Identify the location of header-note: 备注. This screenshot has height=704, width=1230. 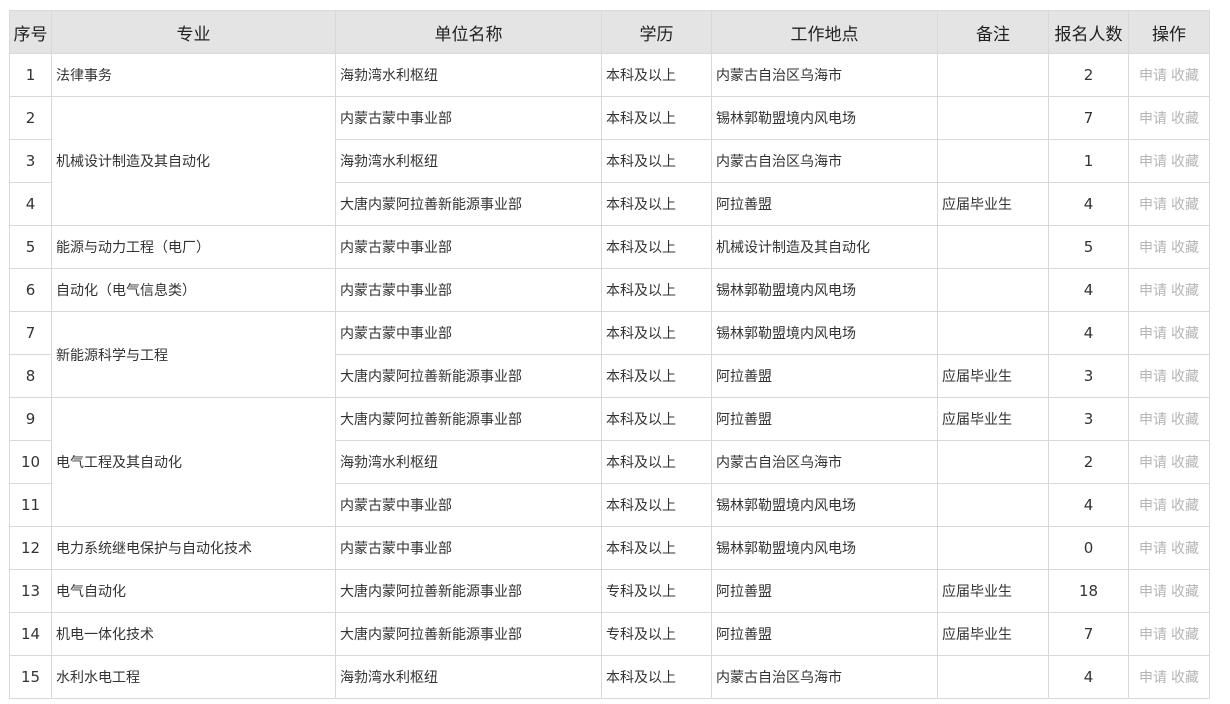
(993, 32).